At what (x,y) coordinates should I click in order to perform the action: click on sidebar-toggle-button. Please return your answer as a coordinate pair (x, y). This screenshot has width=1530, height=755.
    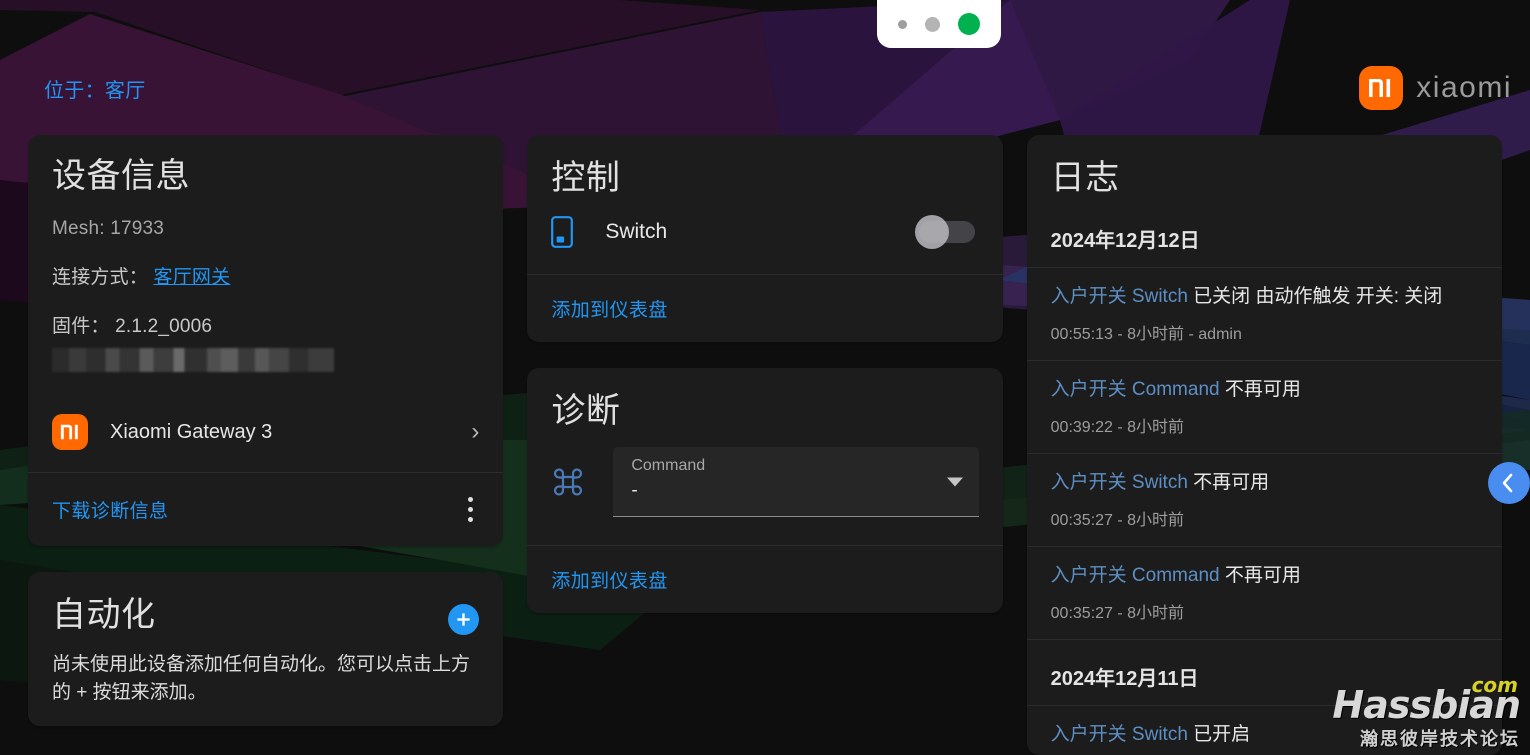
    Looking at the image, I should click on (1509, 483).